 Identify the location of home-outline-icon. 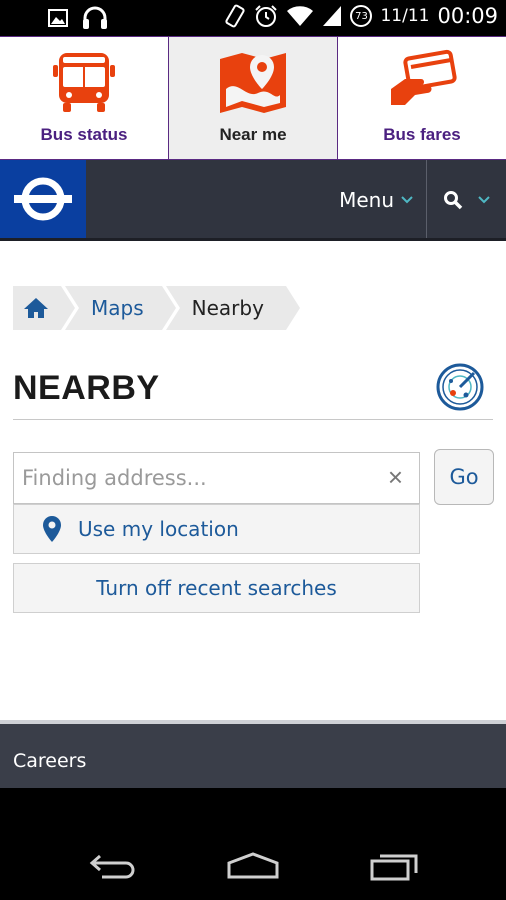
(253, 865).